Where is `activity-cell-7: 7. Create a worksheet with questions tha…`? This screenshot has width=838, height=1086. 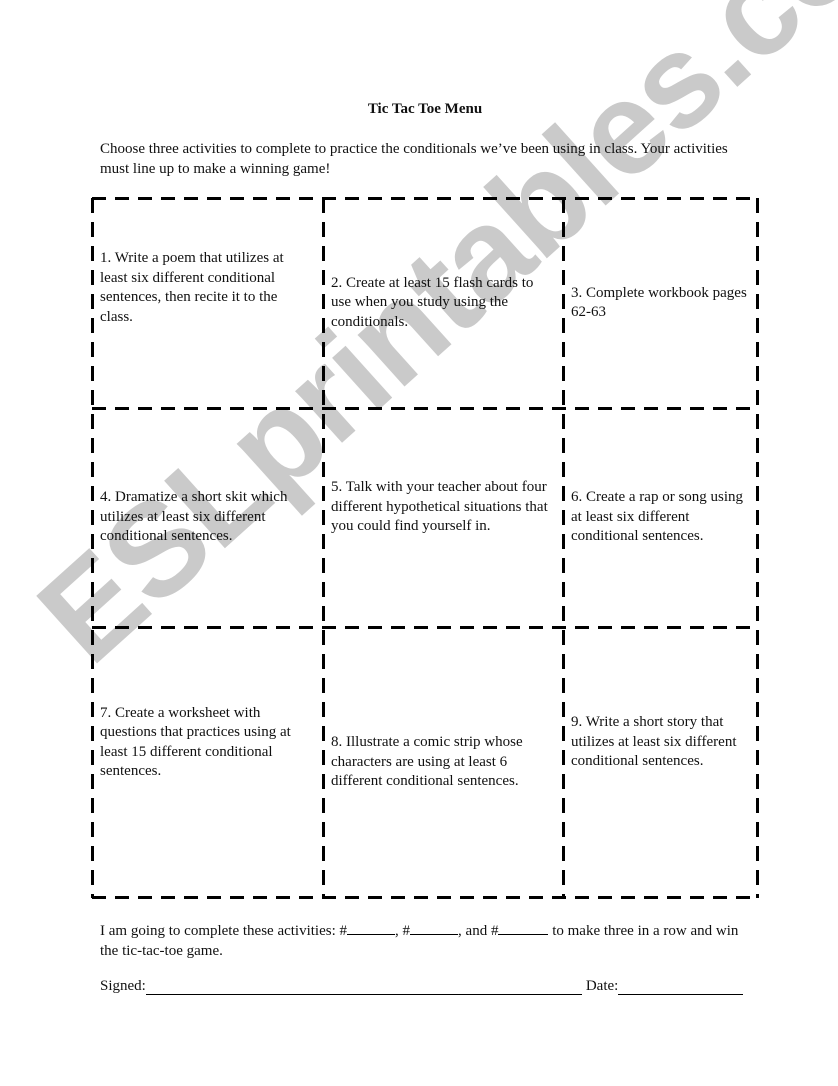
activity-cell-7: 7. Create a worksheet with questions tha… is located at coordinates (207, 762).